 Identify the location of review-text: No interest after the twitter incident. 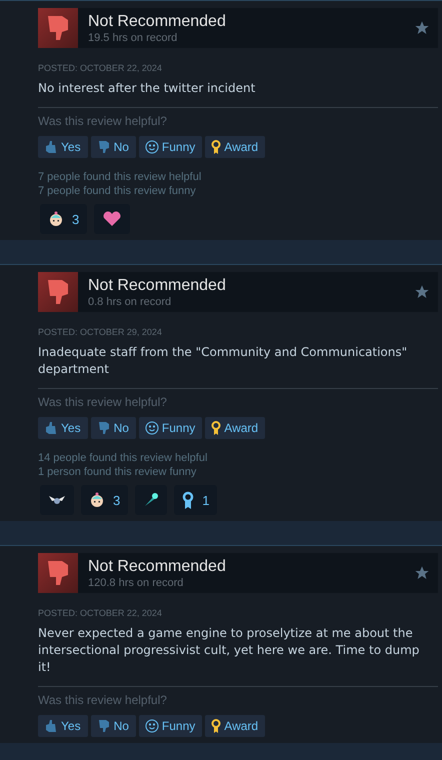
(147, 88).